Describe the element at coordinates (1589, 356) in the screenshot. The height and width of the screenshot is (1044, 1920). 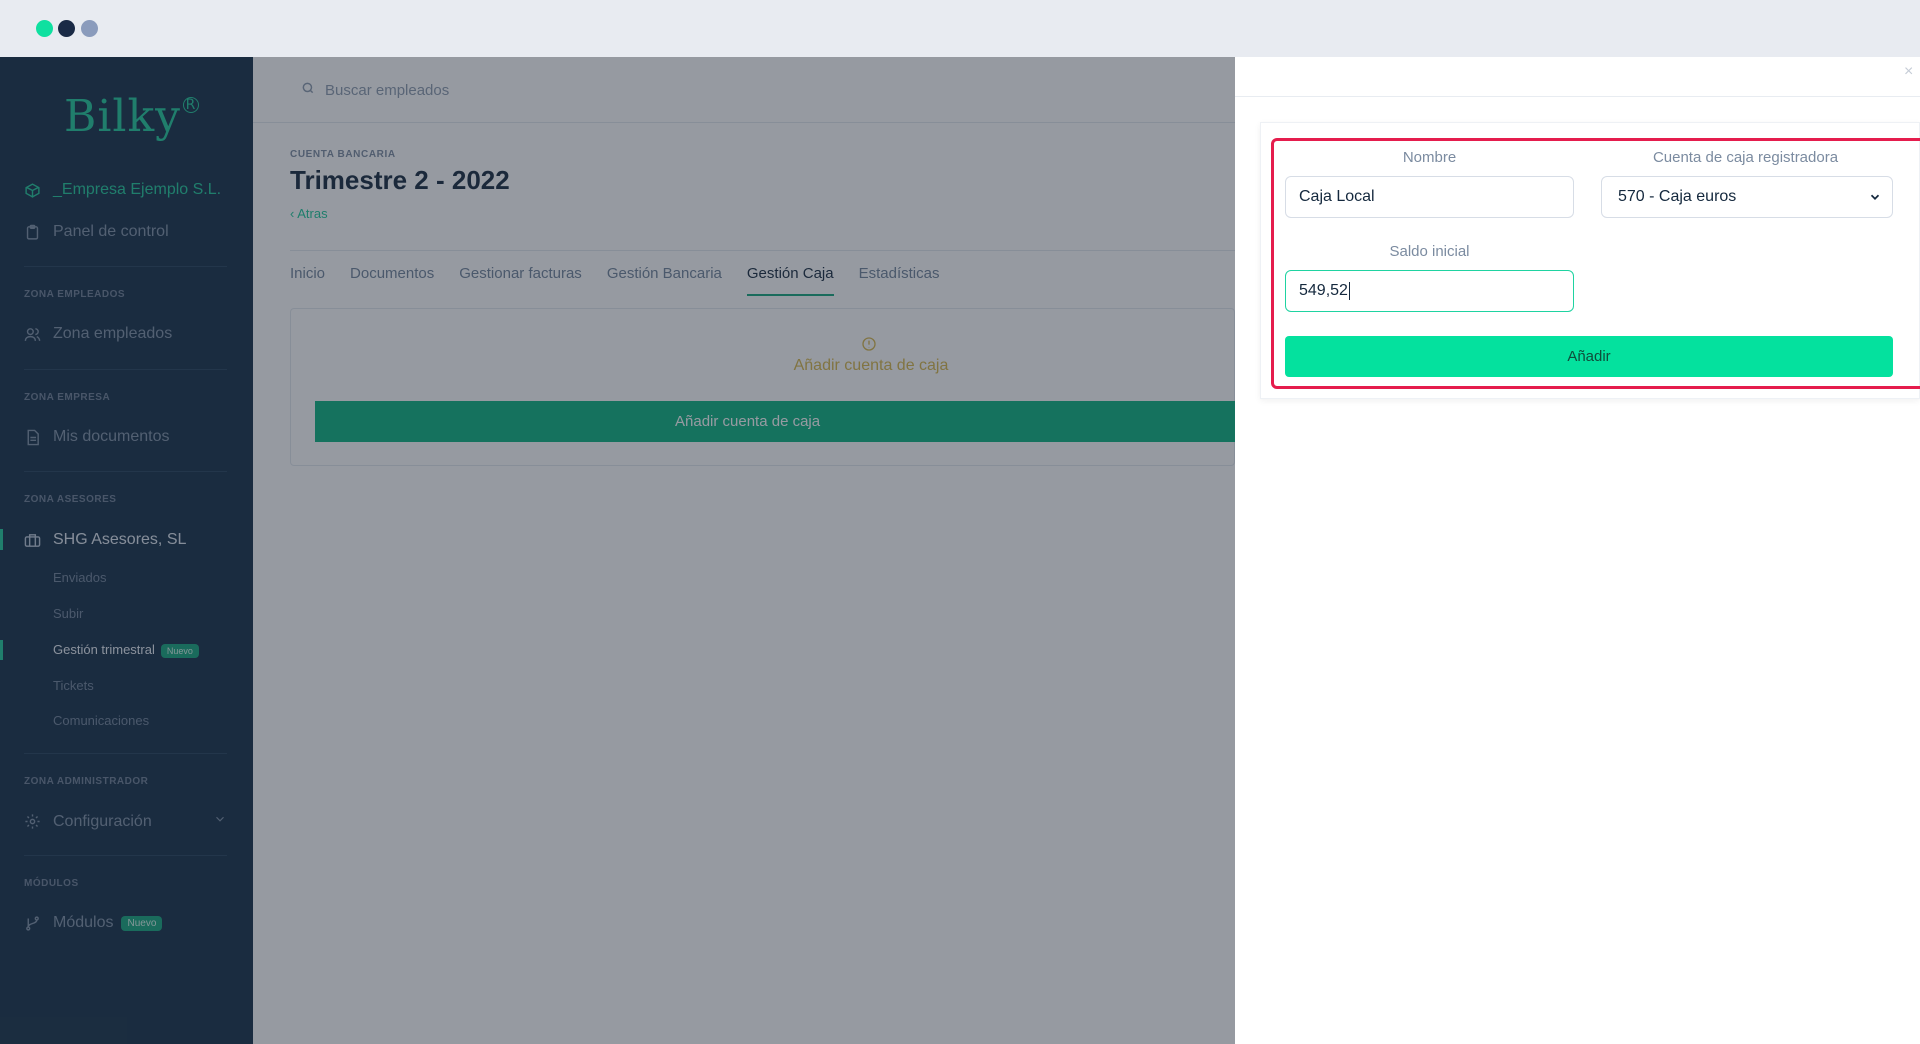
I see `anadir-button: Añadir` at that location.